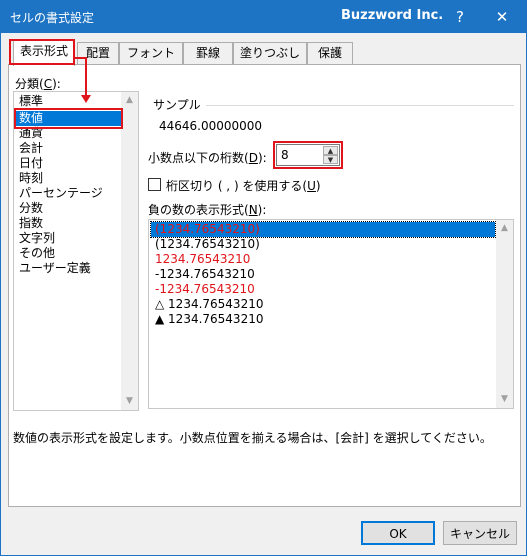 This screenshot has width=527, height=557. Describe the element at coordinates (68, 148) in the screenshot. I see `list-item: 会計` at that location.